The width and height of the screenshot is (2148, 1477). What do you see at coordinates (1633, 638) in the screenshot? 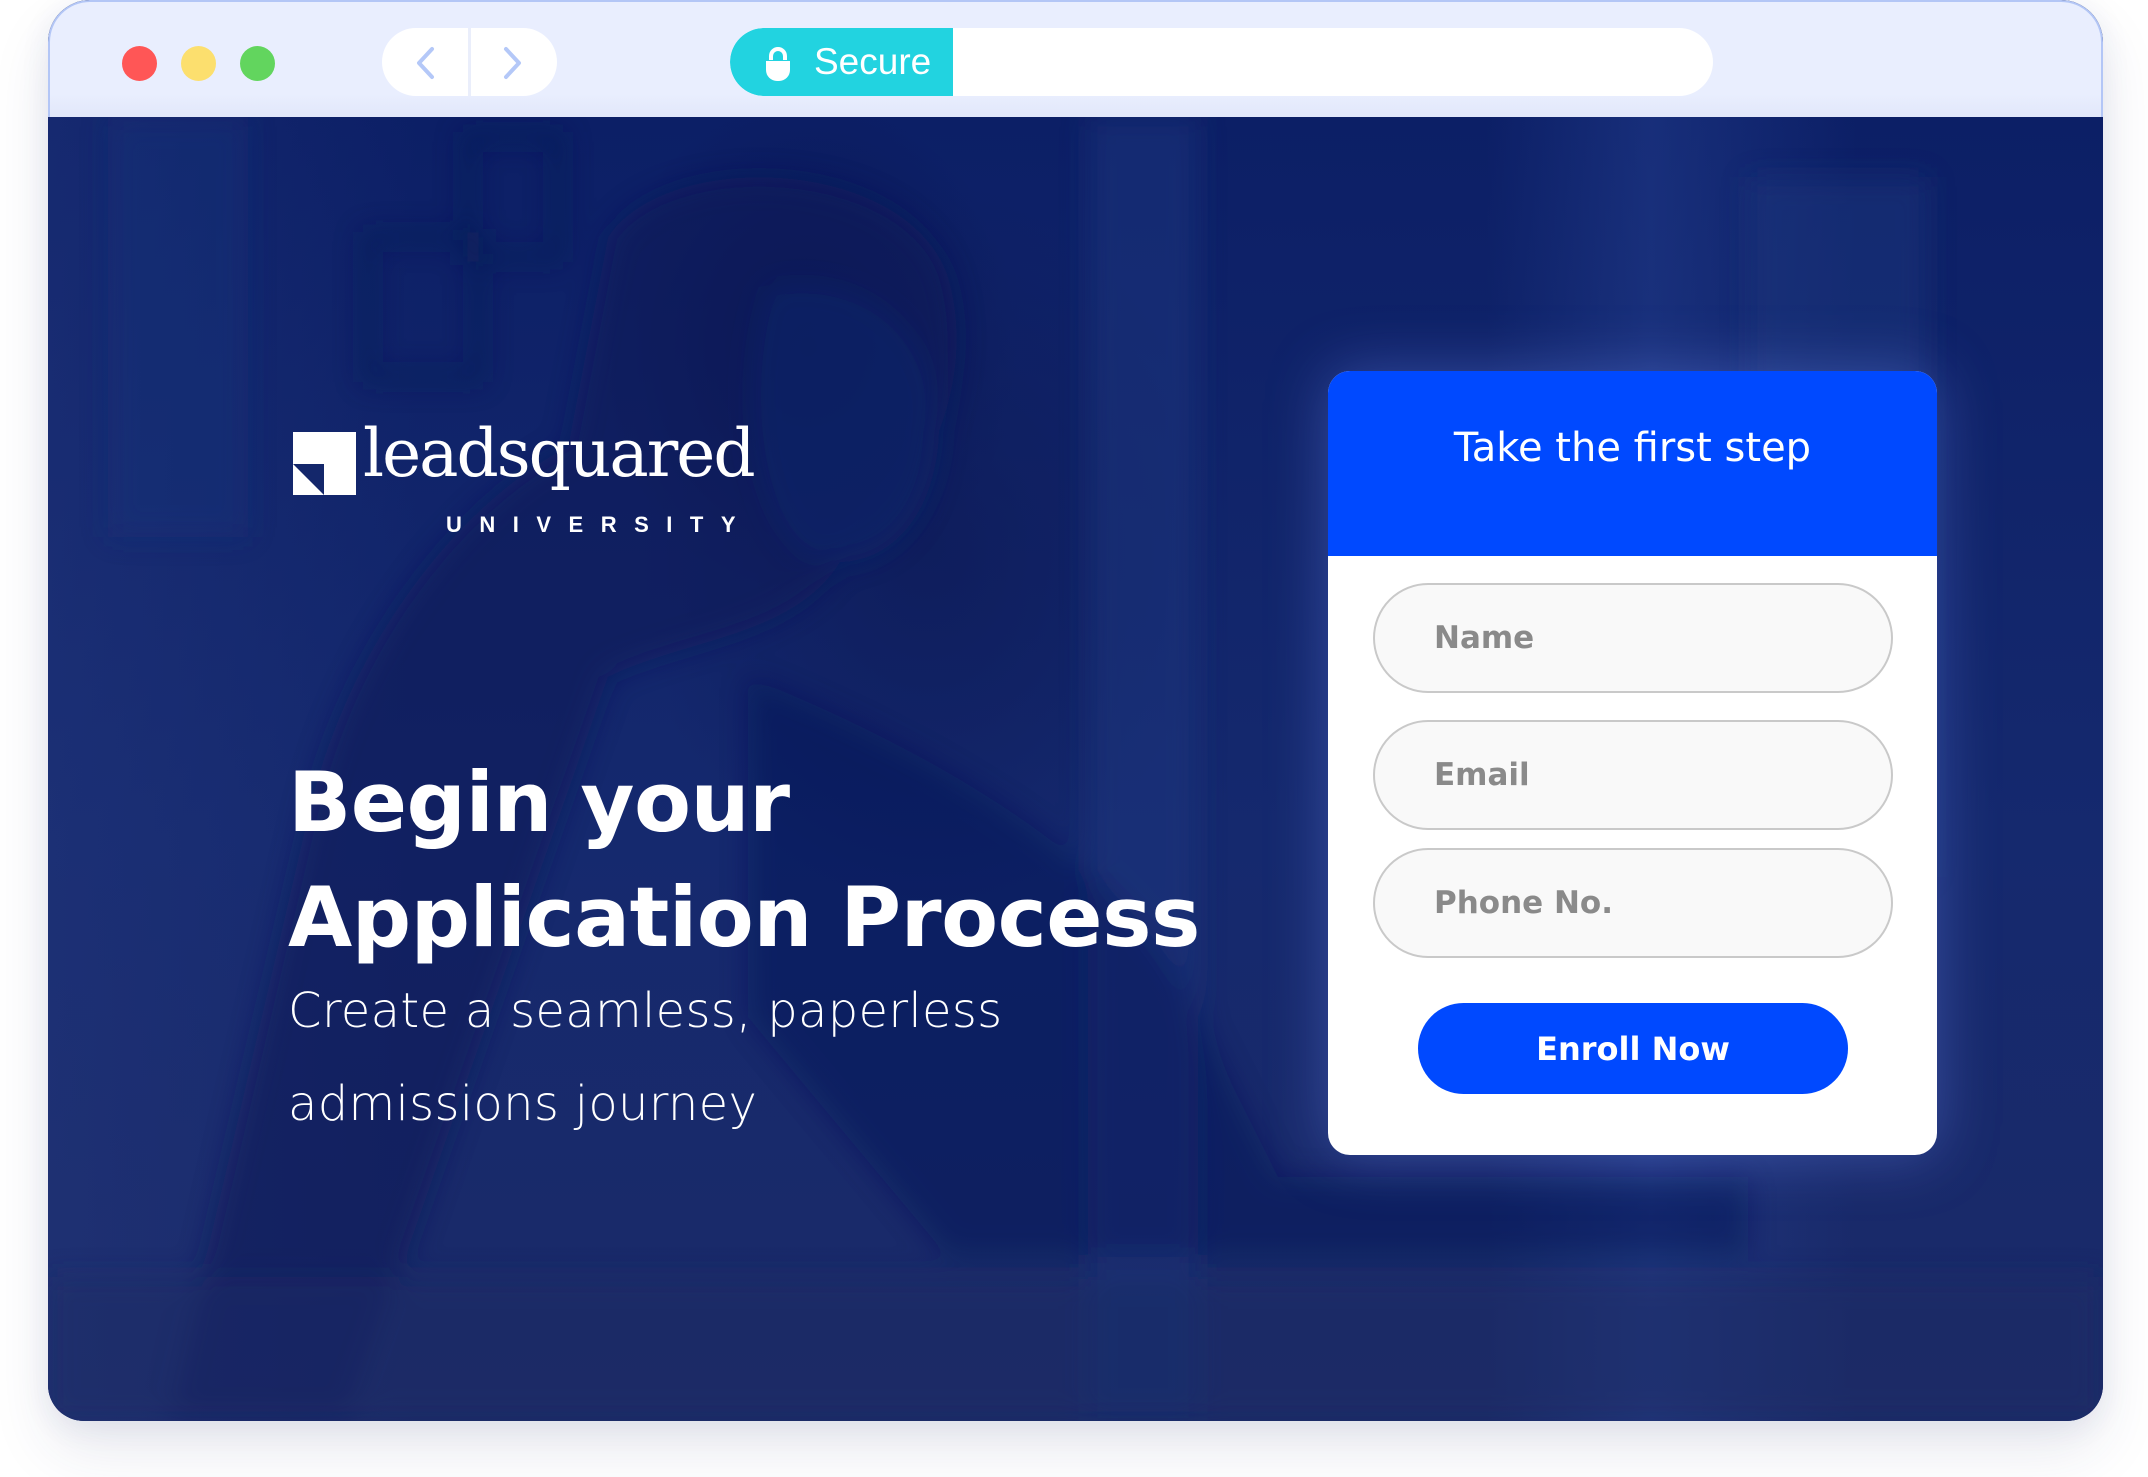
I see `name-input` at bounding box center [1633, 638].